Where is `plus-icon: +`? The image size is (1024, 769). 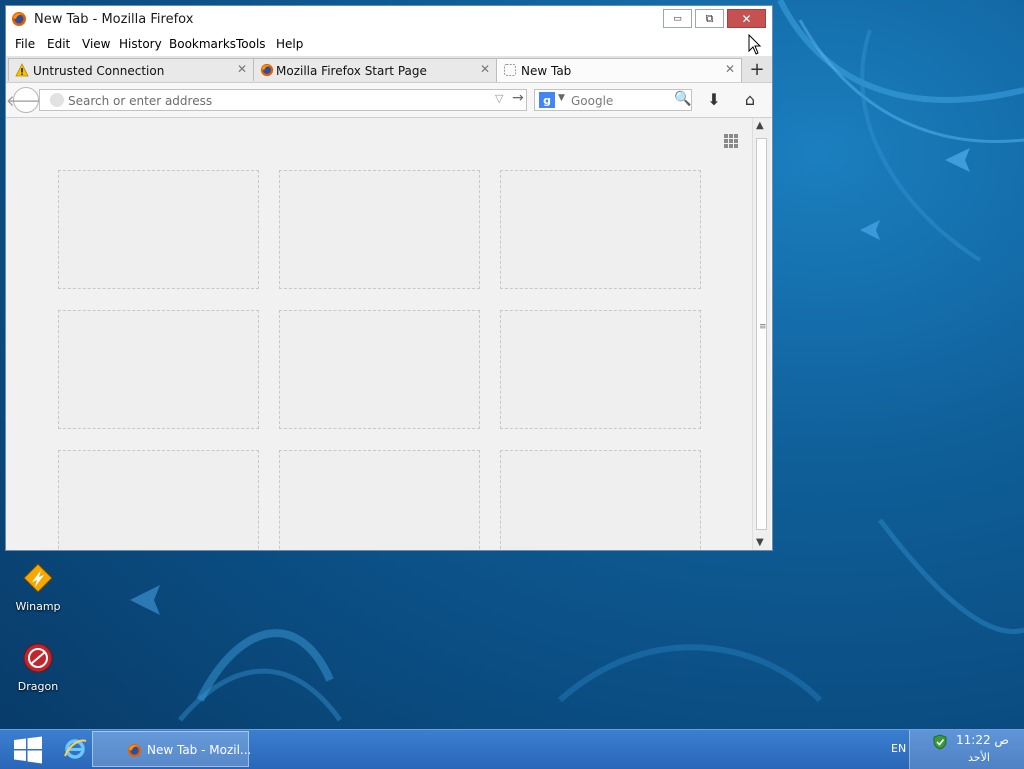
plus-icon: + is located at coordinates (757, 69).